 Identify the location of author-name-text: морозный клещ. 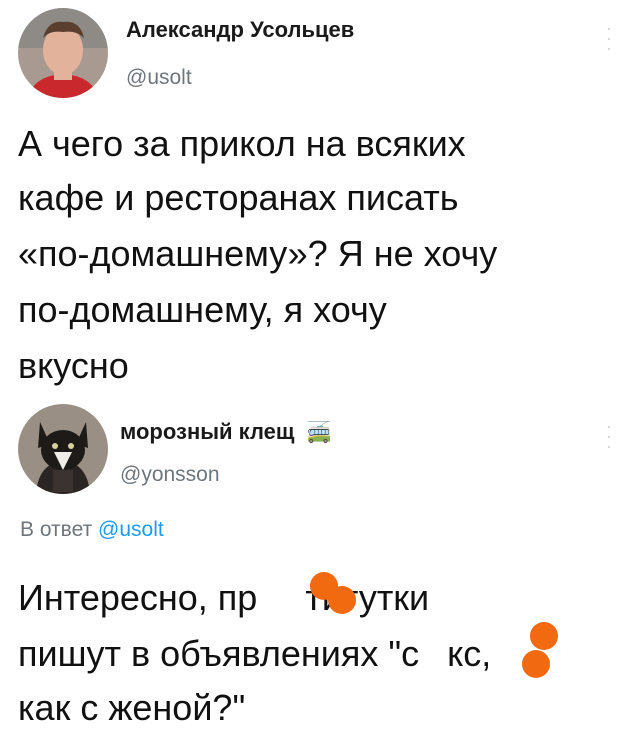
(207, 431).